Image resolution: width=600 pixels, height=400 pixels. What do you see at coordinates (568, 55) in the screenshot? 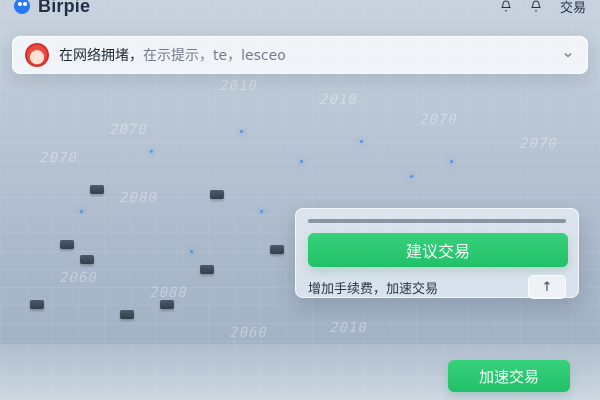
I see `chevron-down-icon` at bounding box center [568, 55].